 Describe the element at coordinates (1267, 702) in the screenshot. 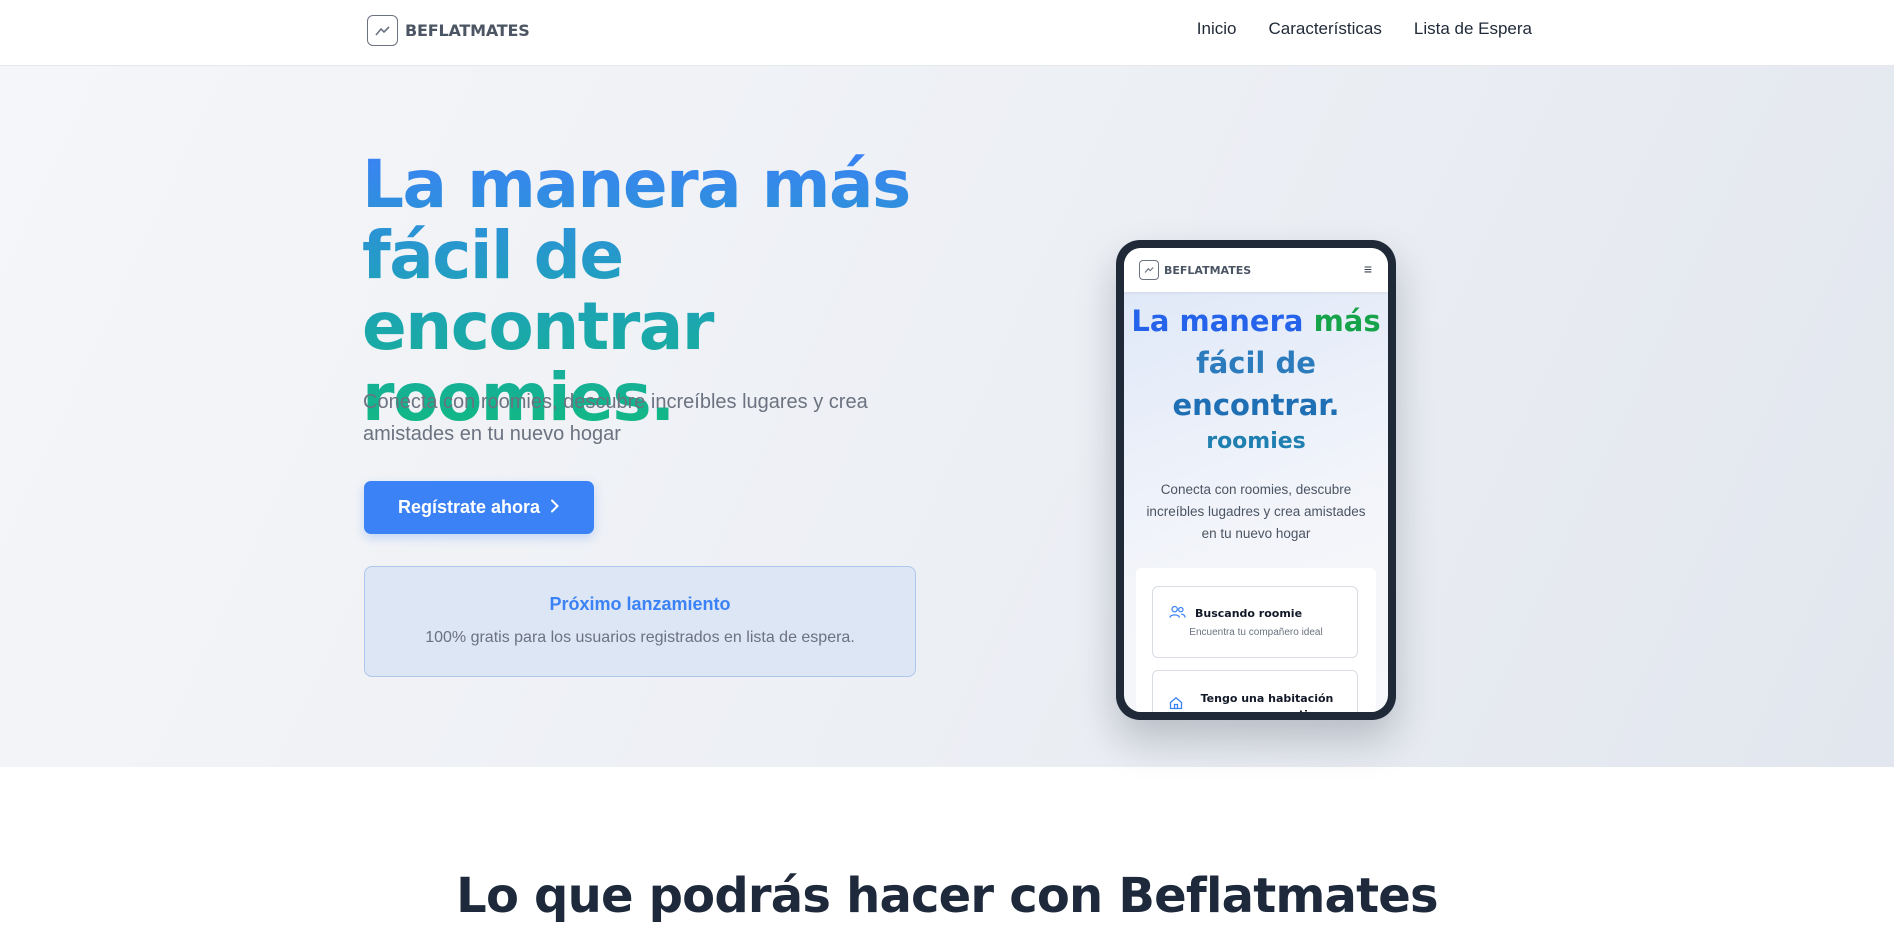

I see `option-title: Tengo una habitación para compartir` at that location.